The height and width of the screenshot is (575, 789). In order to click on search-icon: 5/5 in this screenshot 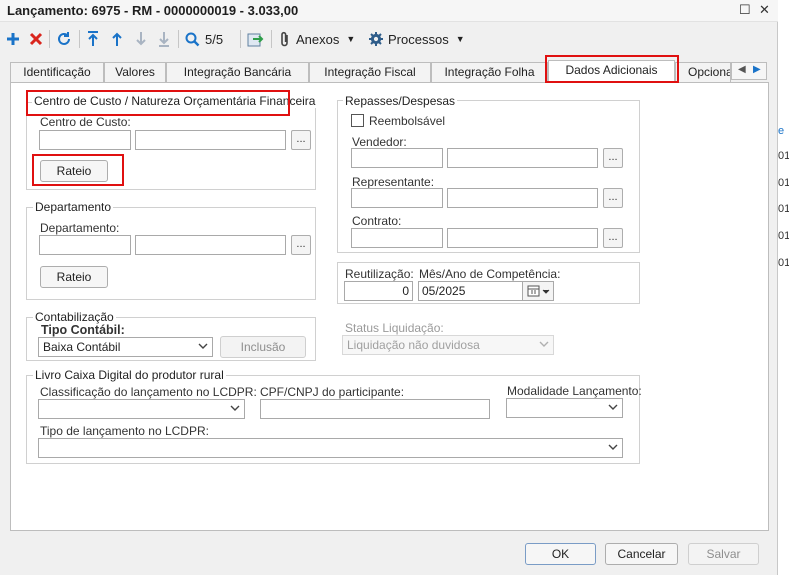, I will do `click(204, 39)`.